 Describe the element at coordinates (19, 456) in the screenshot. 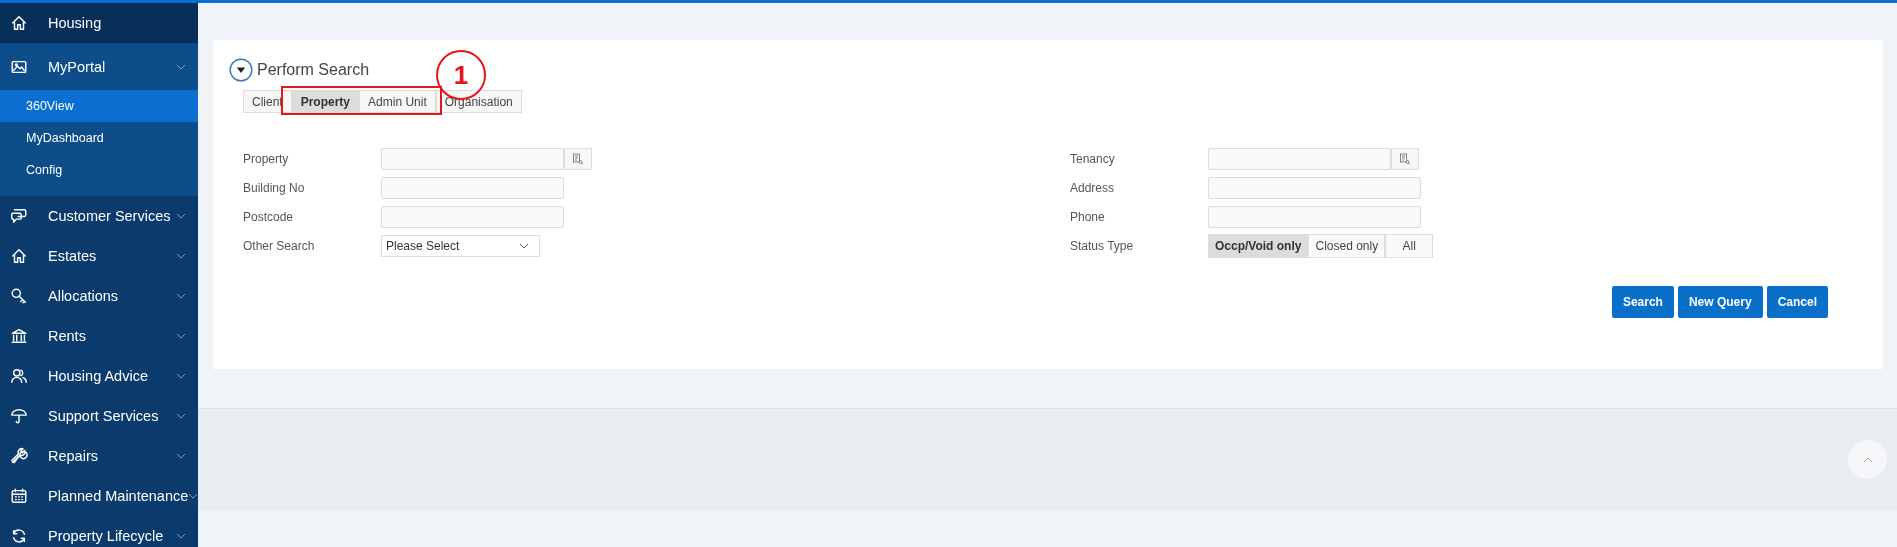

I see `wrench-icon` at that location.